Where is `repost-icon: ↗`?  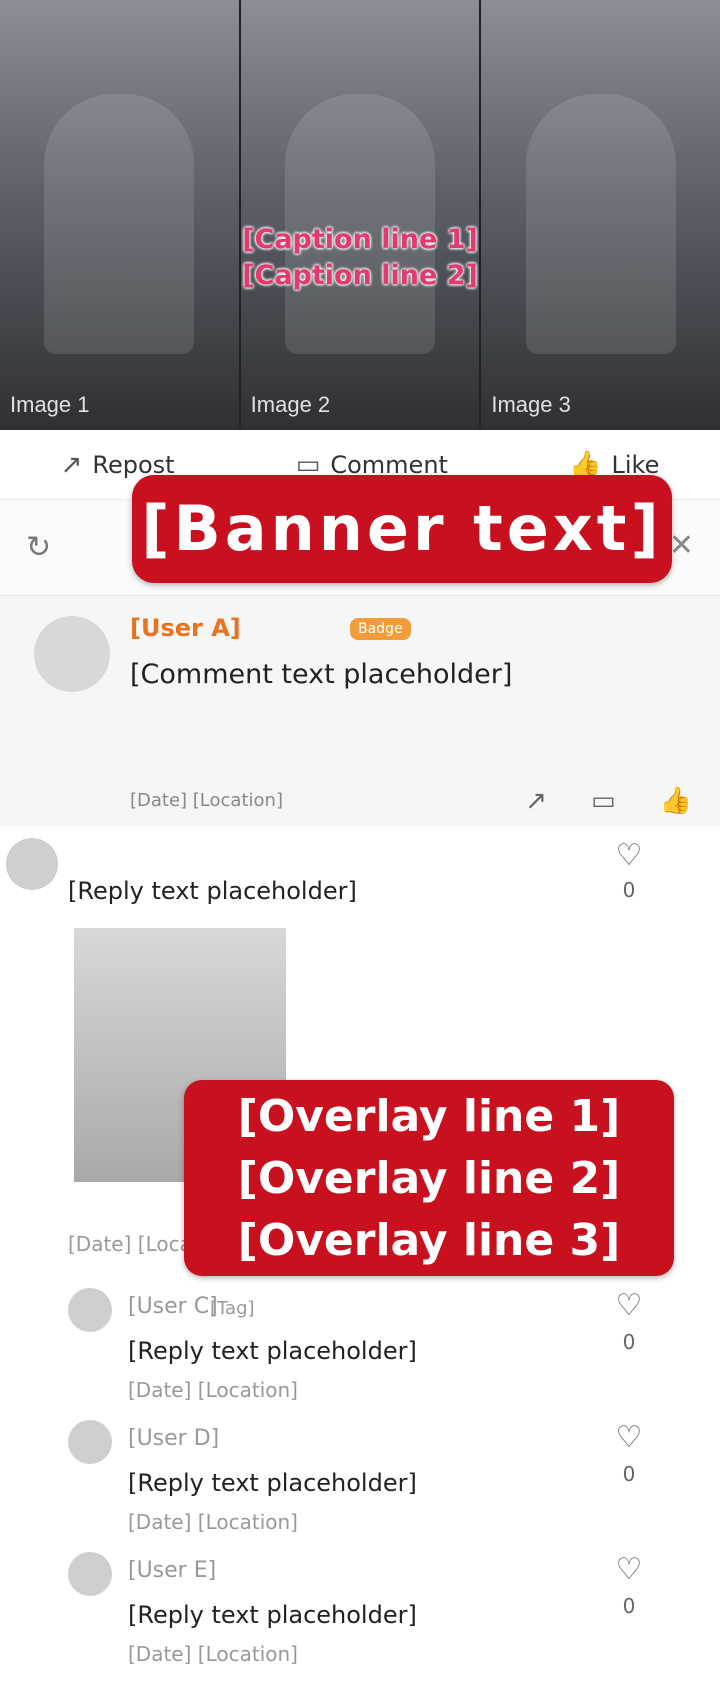 repost-icon: ↗ is located at coordinates (71, 464).